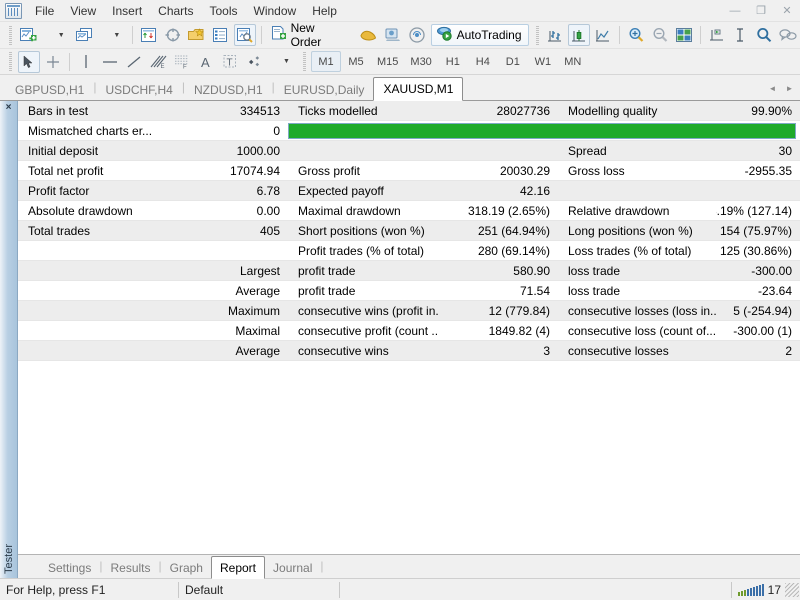 This screenshot has height=600, width=800. What do you see at coordinates (409, 191) in the screenshot?
I see `table-row: Profit factor 6.78 Expected payoff 42.16` at bounding box center [409, 191].